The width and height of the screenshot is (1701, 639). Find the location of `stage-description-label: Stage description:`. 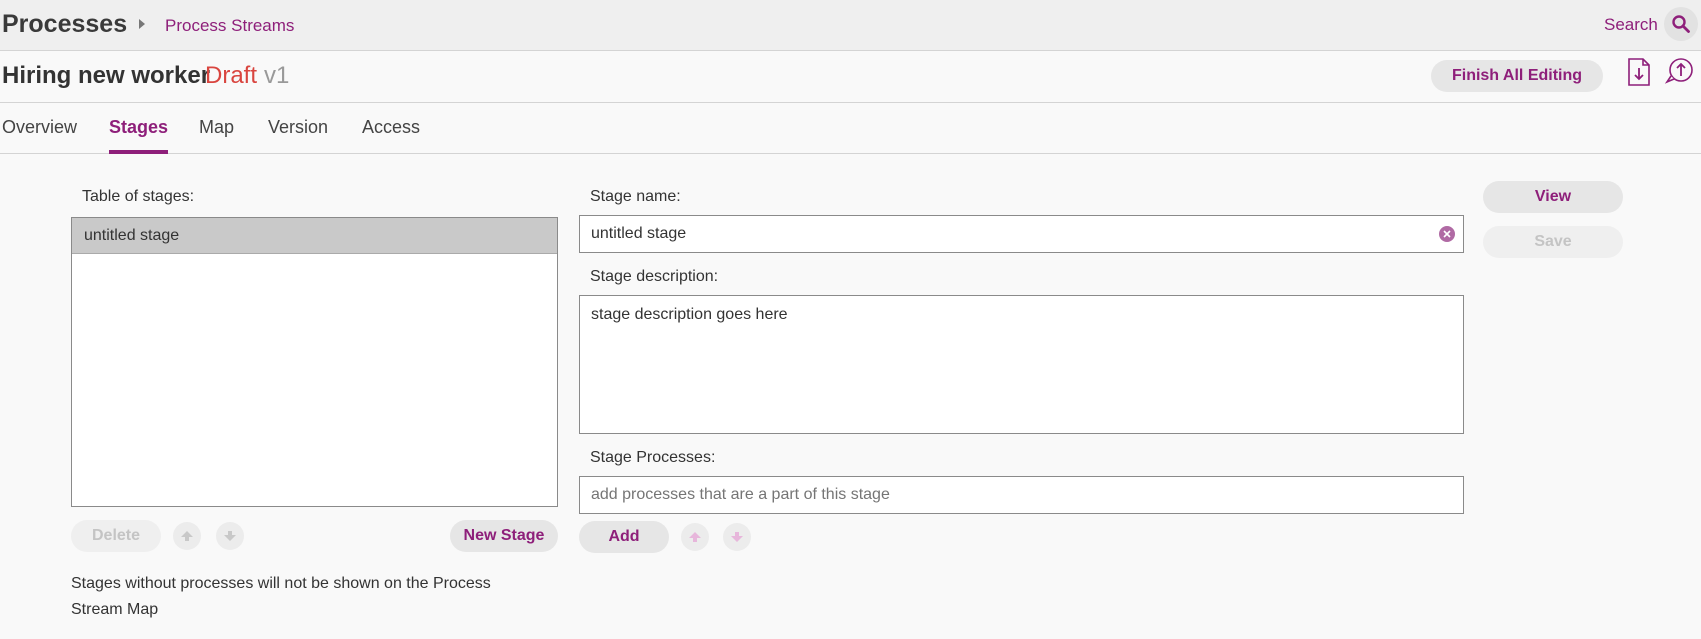

stage-description-label: Stage description: is located at coordinates (654, 276).